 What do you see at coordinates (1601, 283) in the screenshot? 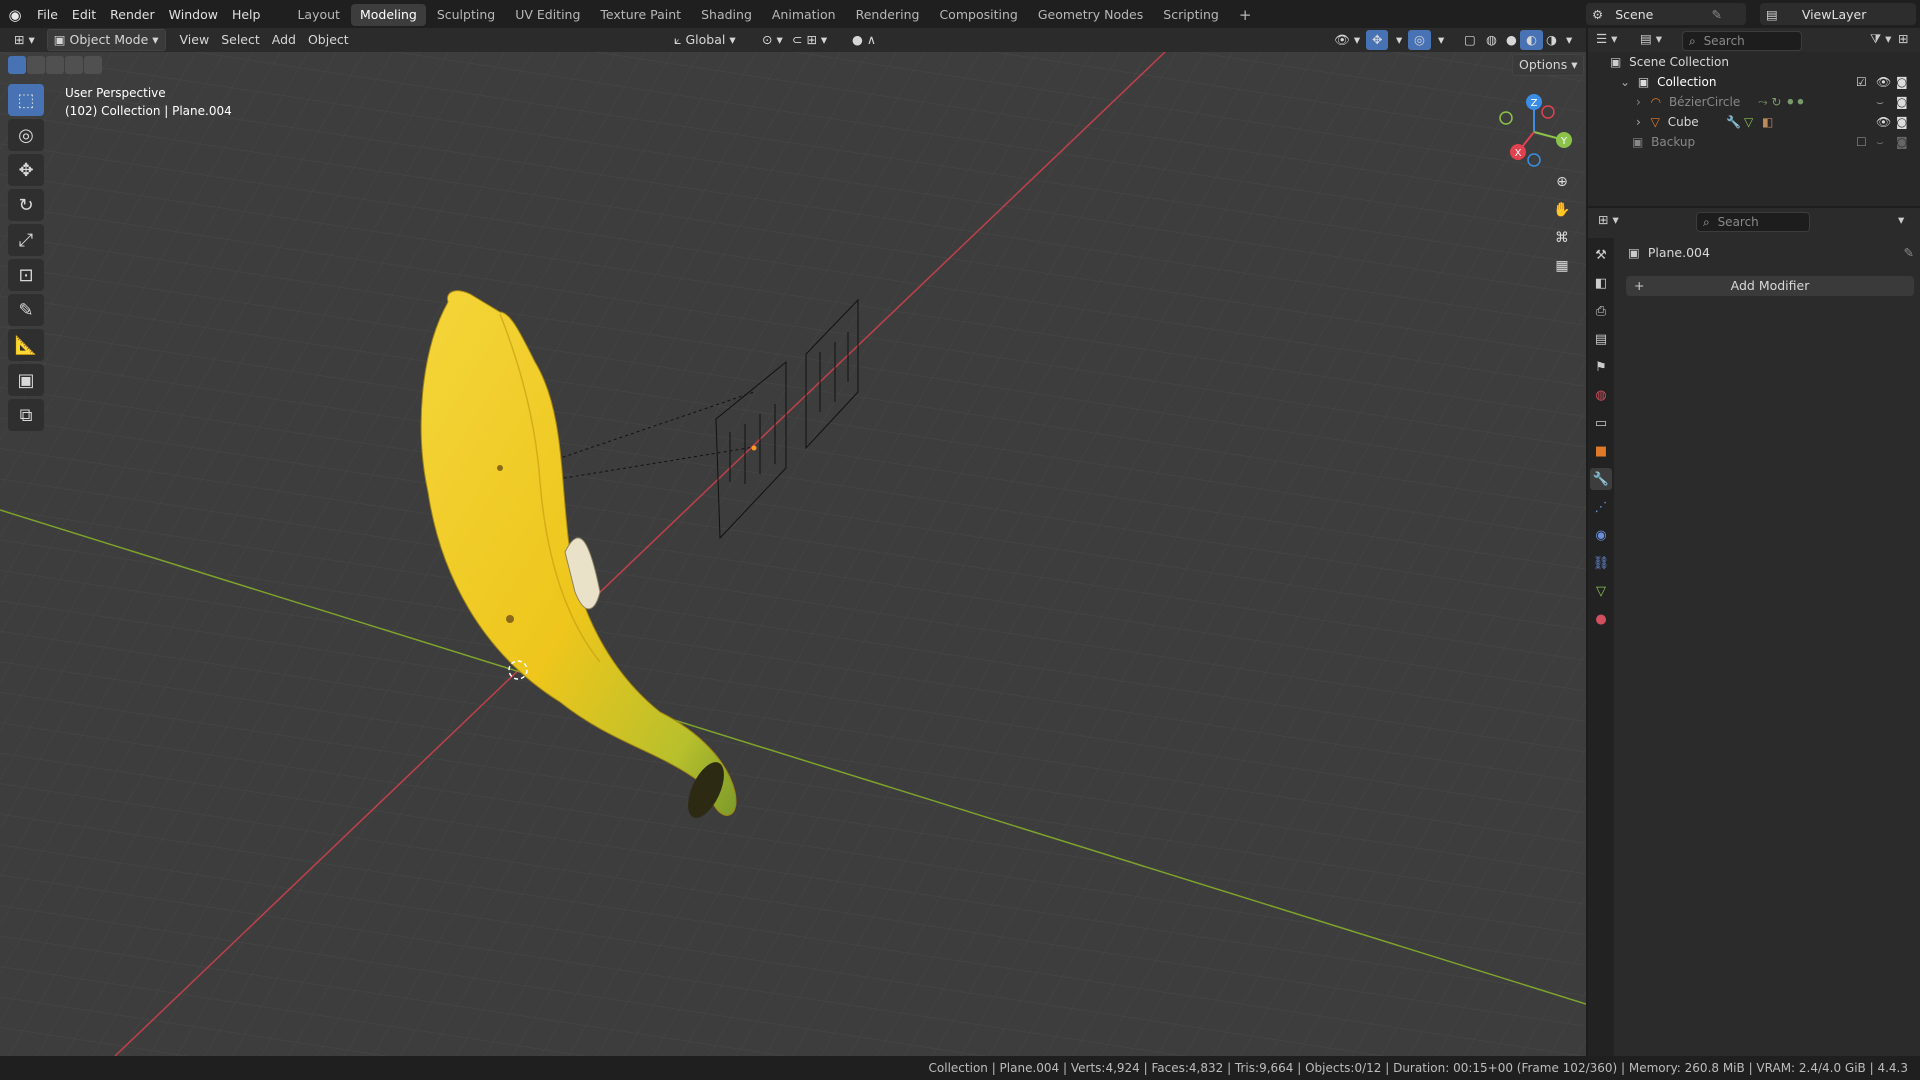
I see `render-tab-icon: ◧` at bounding box center [1601, 283].